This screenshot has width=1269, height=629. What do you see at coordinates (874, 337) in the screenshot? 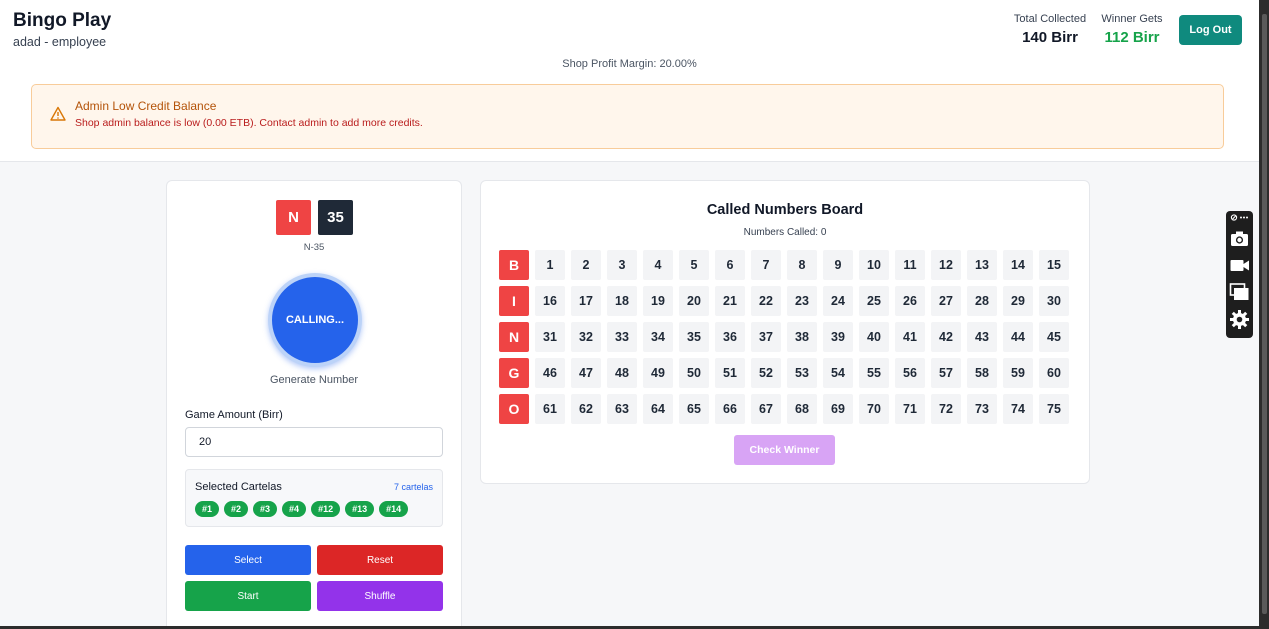
I see `board-number-cell: 40` at bounding box center [874, 337].